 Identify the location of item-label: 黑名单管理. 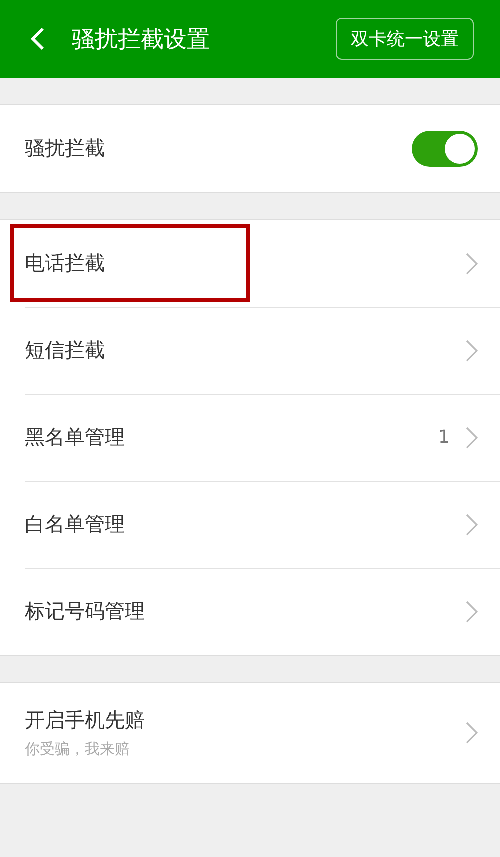
(75, 437).